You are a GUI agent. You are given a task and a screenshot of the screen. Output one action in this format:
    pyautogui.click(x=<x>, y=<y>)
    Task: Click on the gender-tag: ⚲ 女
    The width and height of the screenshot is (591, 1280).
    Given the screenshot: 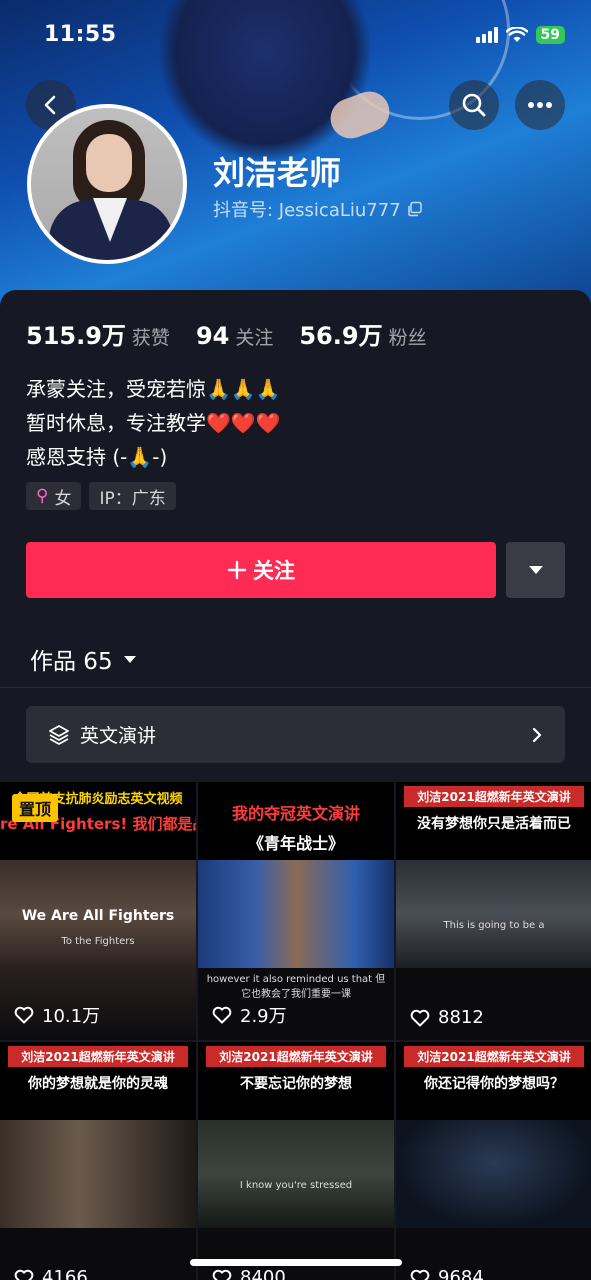 What is the action you would take?
    pyautogui.click(x=54, y=496)
    